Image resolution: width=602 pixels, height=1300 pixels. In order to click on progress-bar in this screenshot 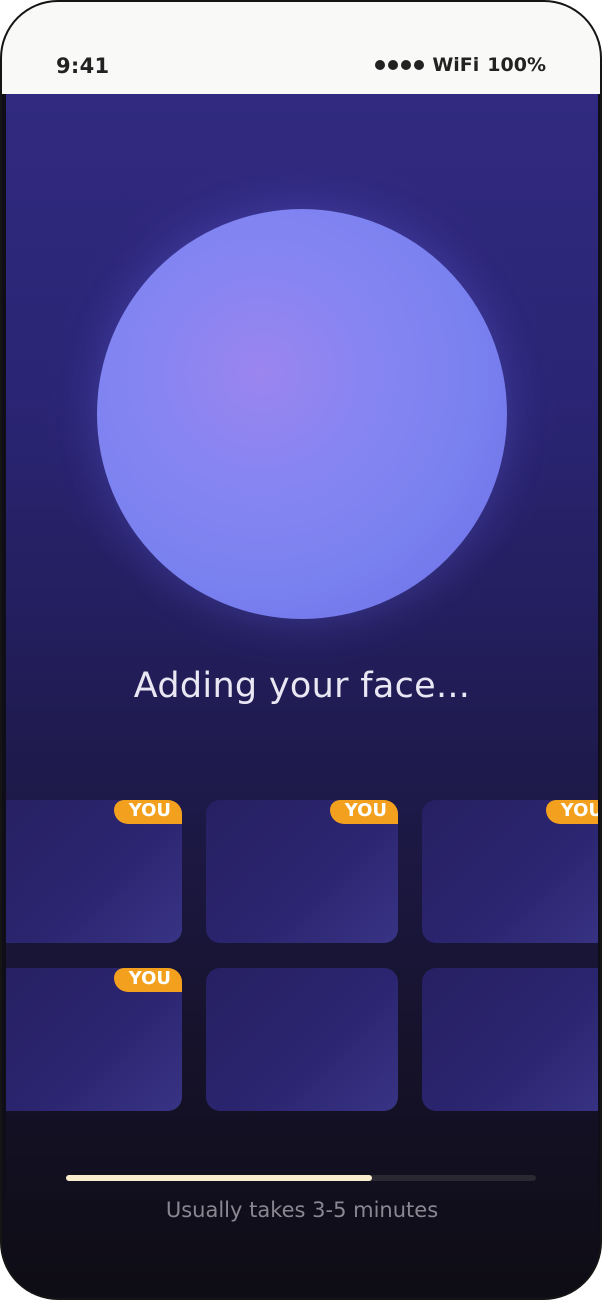, I will do `click(301, 1178)`.